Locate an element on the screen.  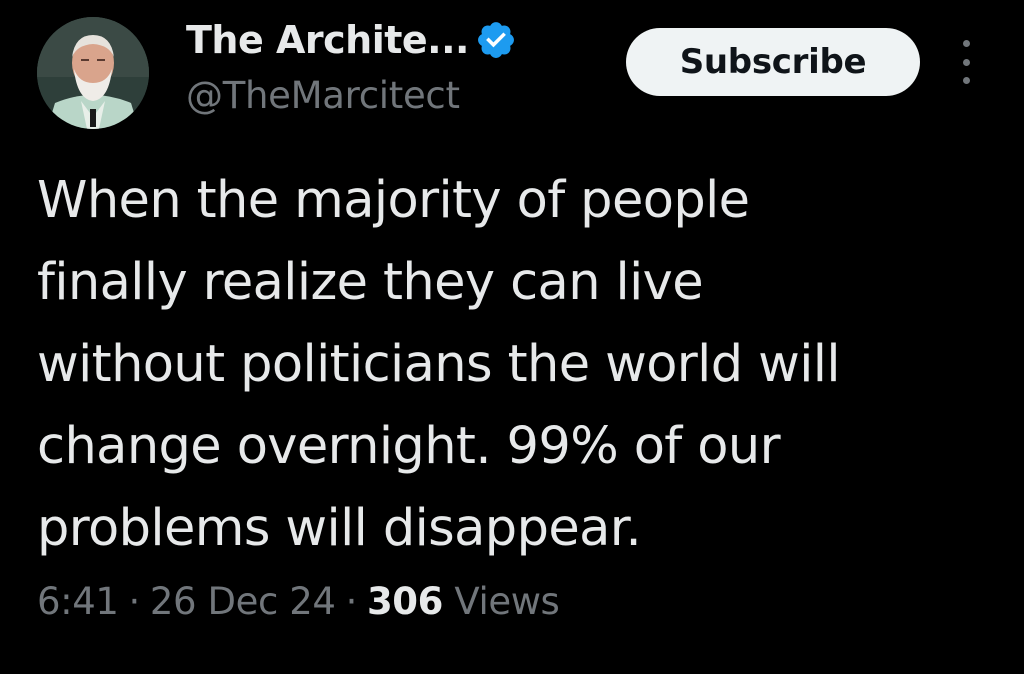
views-count: 306 is located at coordinates (404, 601).